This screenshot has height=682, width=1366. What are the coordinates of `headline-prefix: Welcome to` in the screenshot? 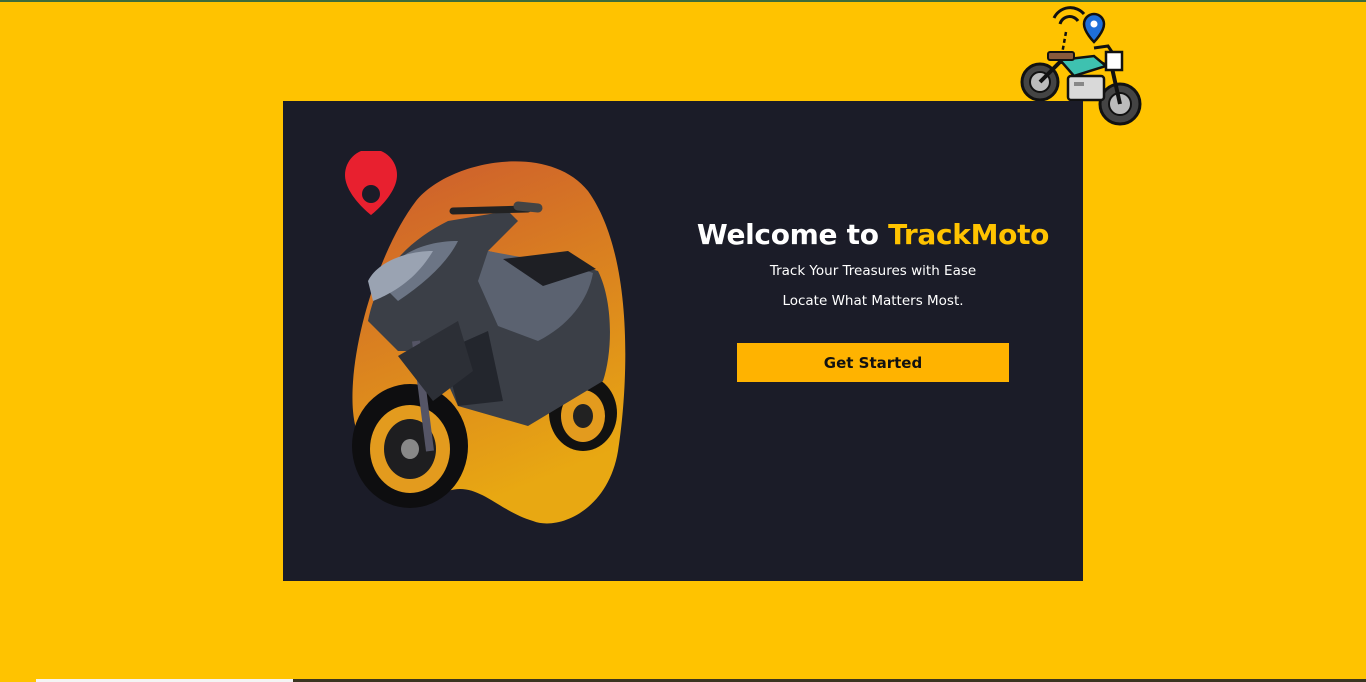 It's located at (792, 234).